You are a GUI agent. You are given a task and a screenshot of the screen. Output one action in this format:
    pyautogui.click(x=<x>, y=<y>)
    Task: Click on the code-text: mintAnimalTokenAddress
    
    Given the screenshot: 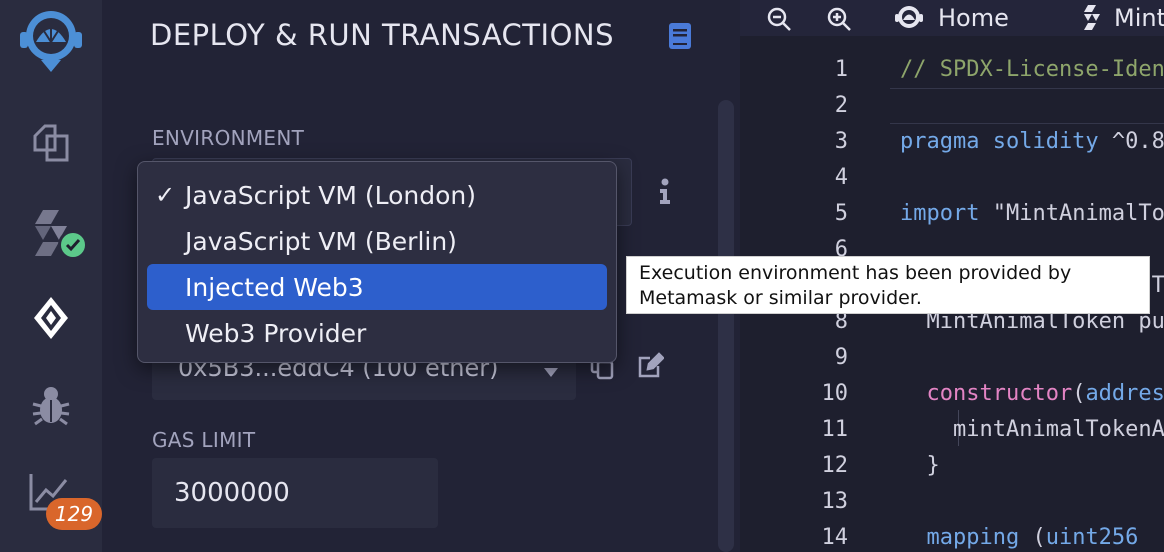 What is the action you would take?
    pyautogui.click(x=1032, y=429)
    